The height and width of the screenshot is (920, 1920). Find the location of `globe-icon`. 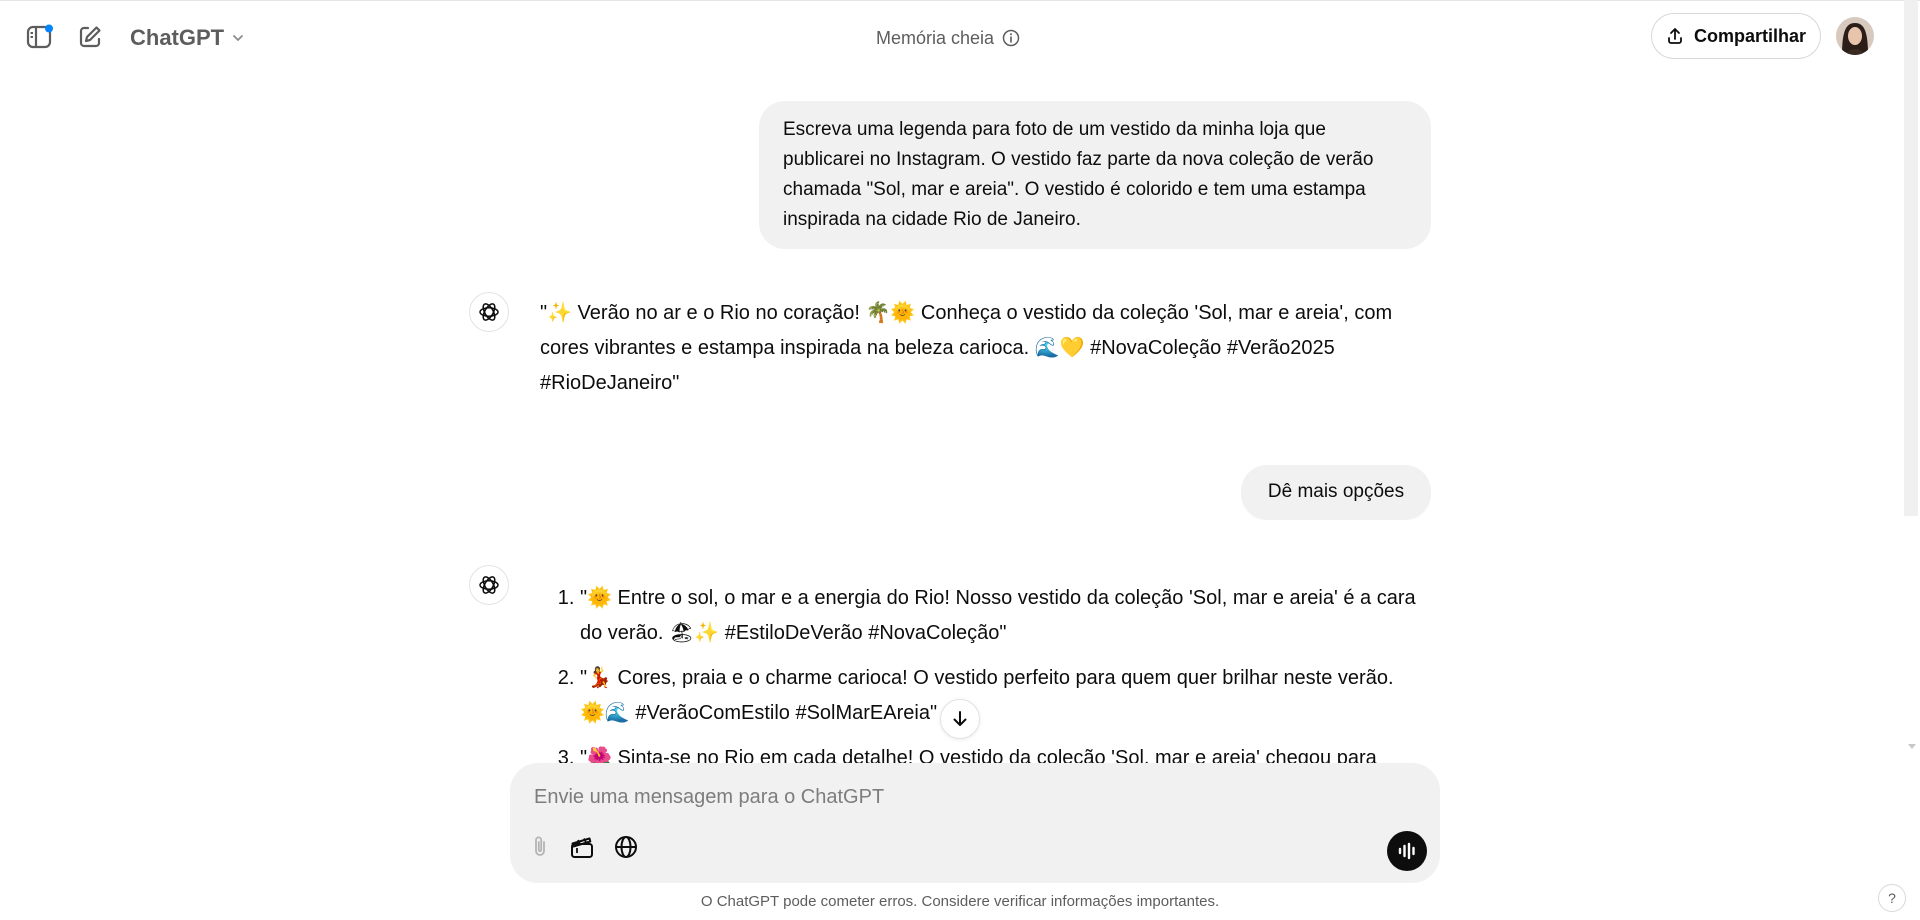

globe-icon is located at coordinates (626, 847).